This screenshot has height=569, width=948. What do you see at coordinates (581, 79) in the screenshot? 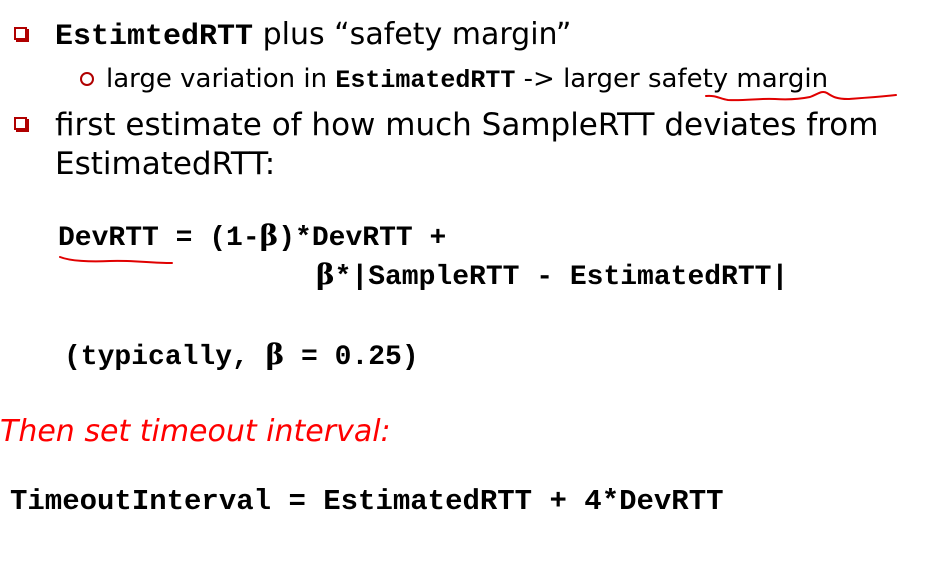
I see `sub-bullet-text-after: -> larger` at bounding box center [581, 79].